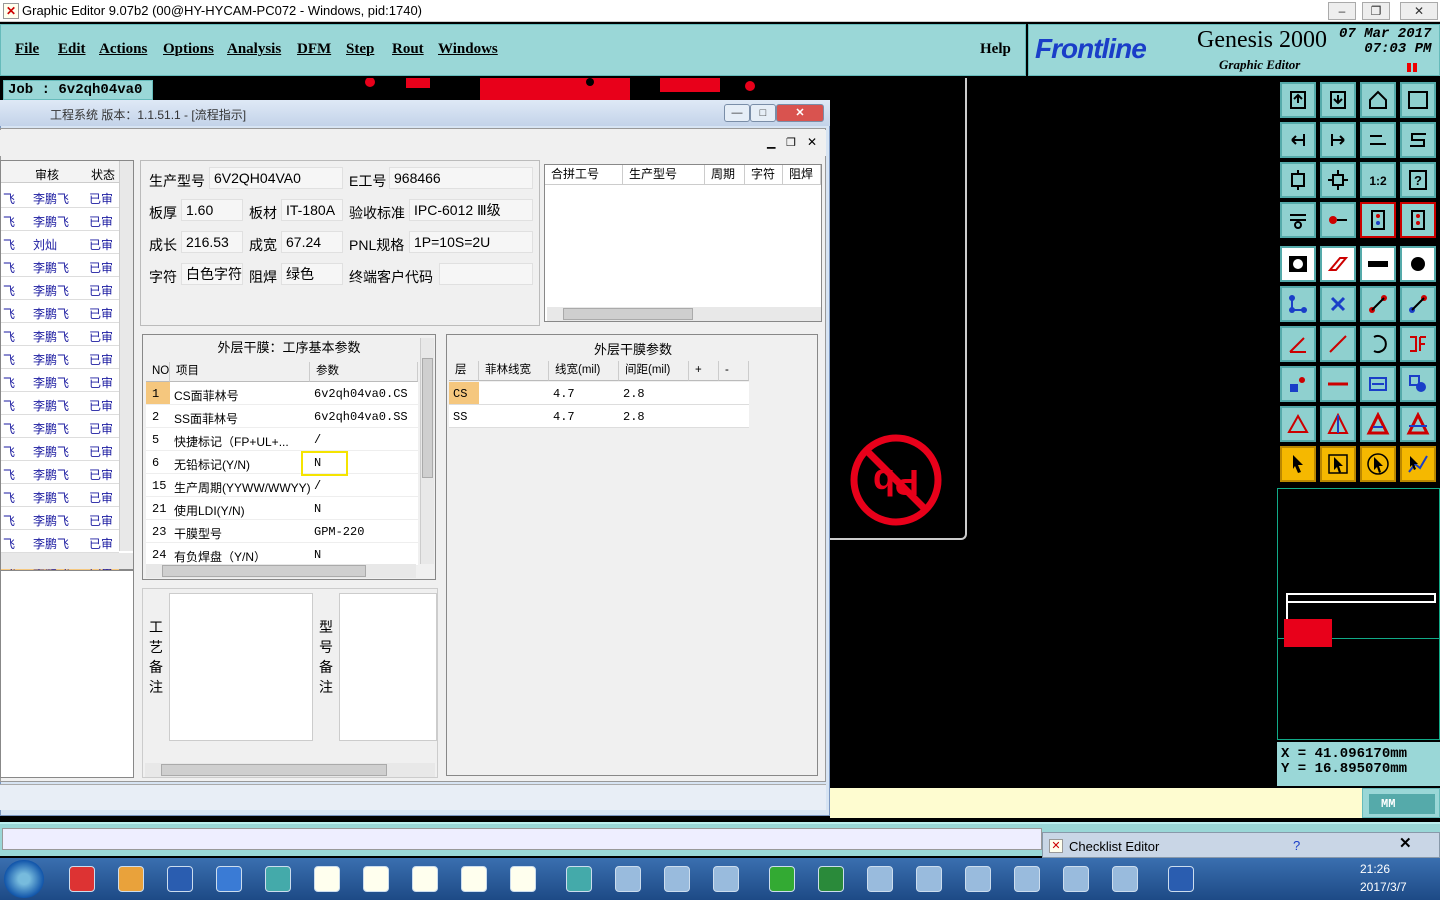 The image size is (1440, 900). What do you see at coordinates (229, 879) in the screenshot?
I see `word-icon` at bounding box center [229, 879].